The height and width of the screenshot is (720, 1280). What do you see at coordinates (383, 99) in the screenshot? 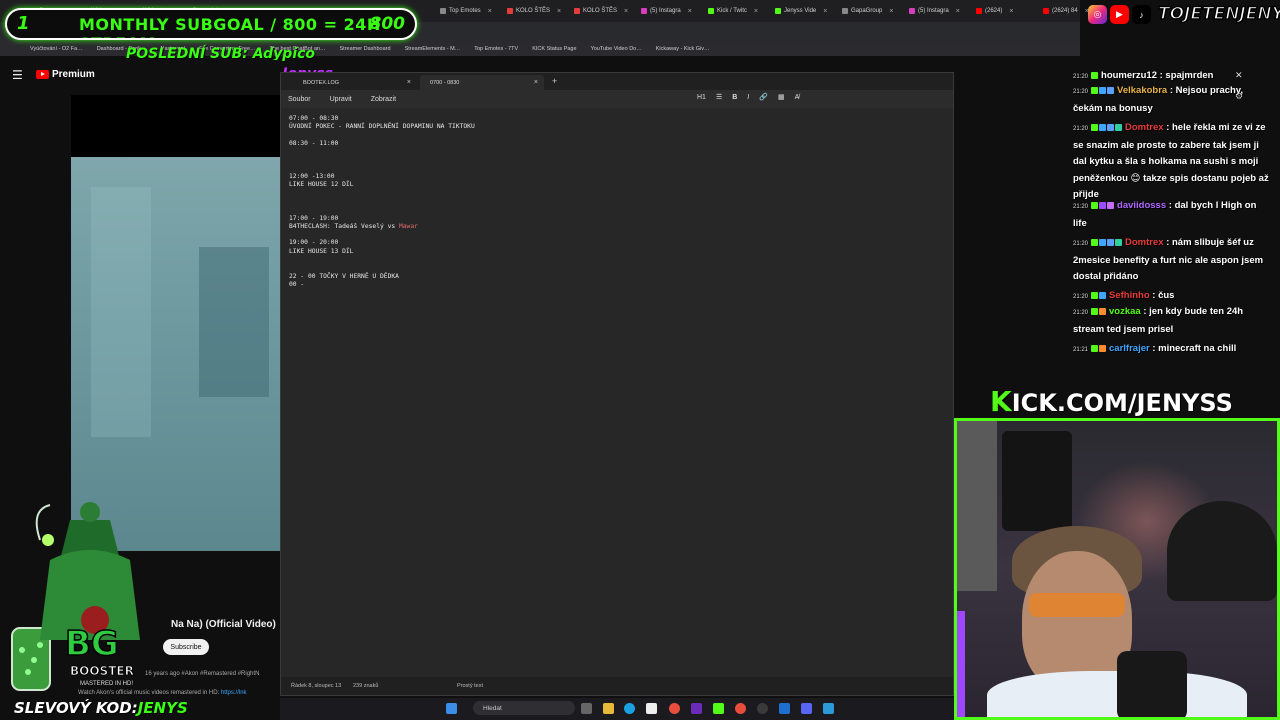
I see `menu-view: Zobrazit` at bounding box center [383, 99].